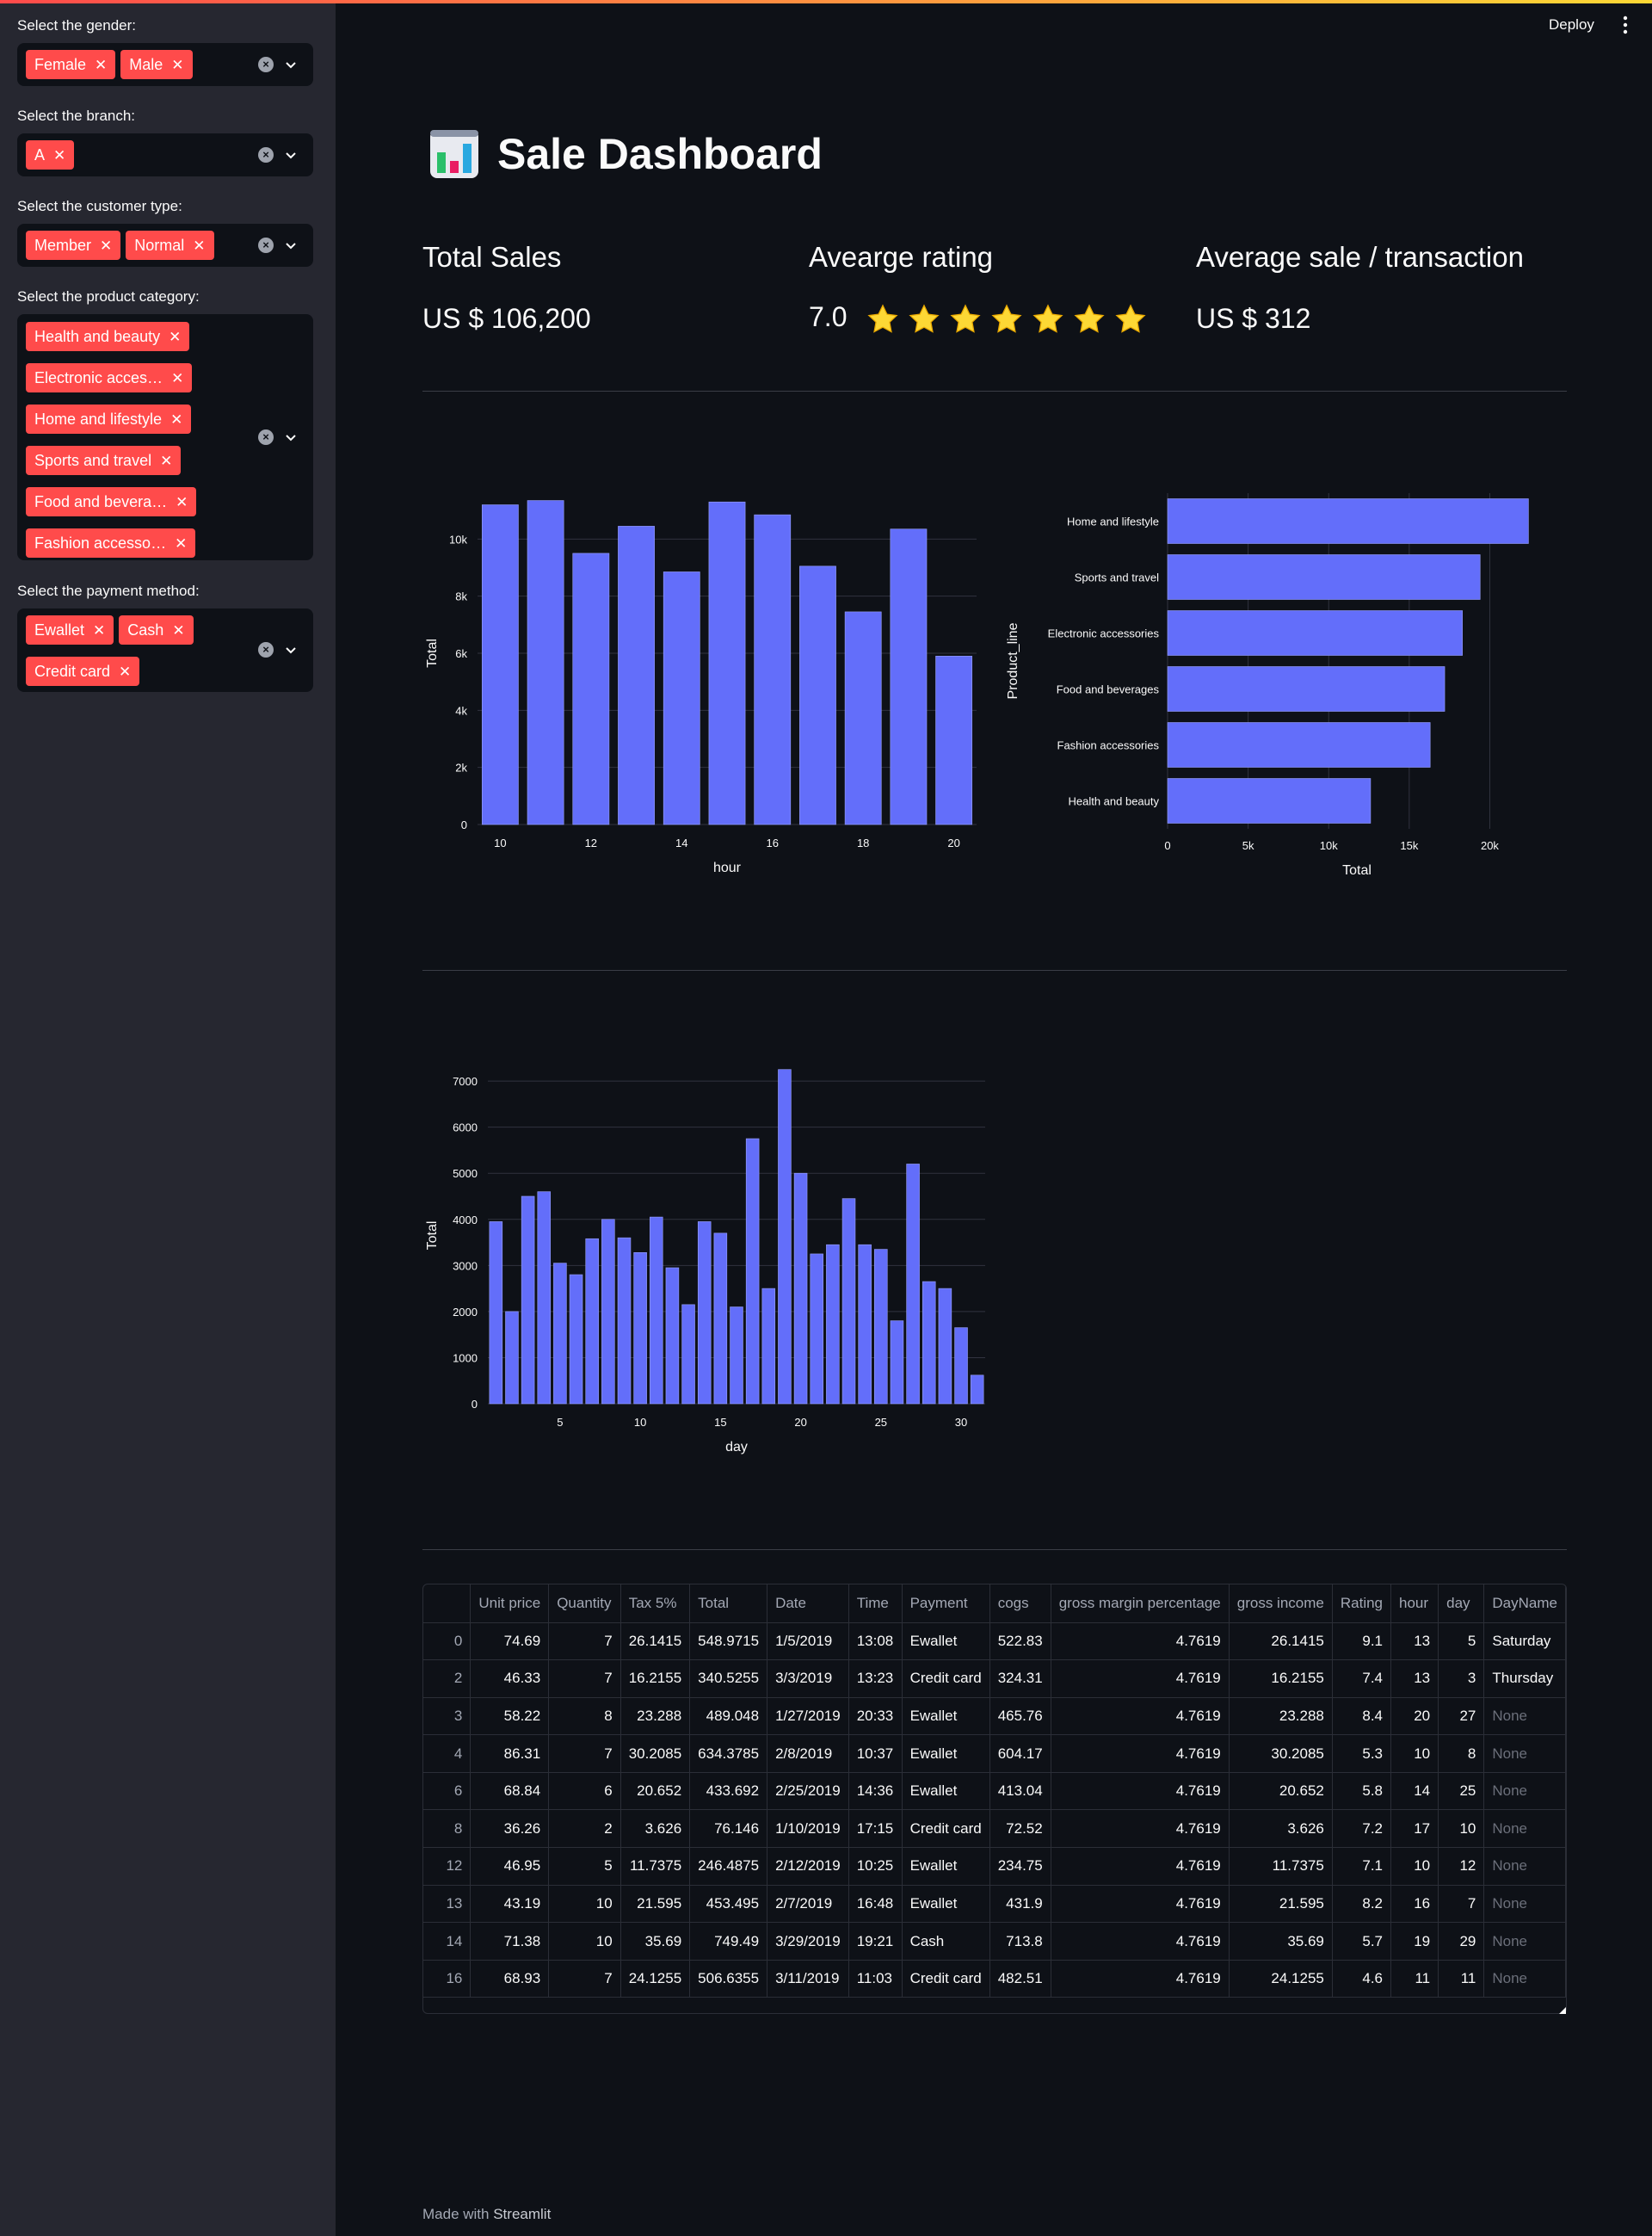 This screenshot has height=2236, width=1652. I want to click on selected-chip: Home and lifestyle ✕, so click(109, 419).